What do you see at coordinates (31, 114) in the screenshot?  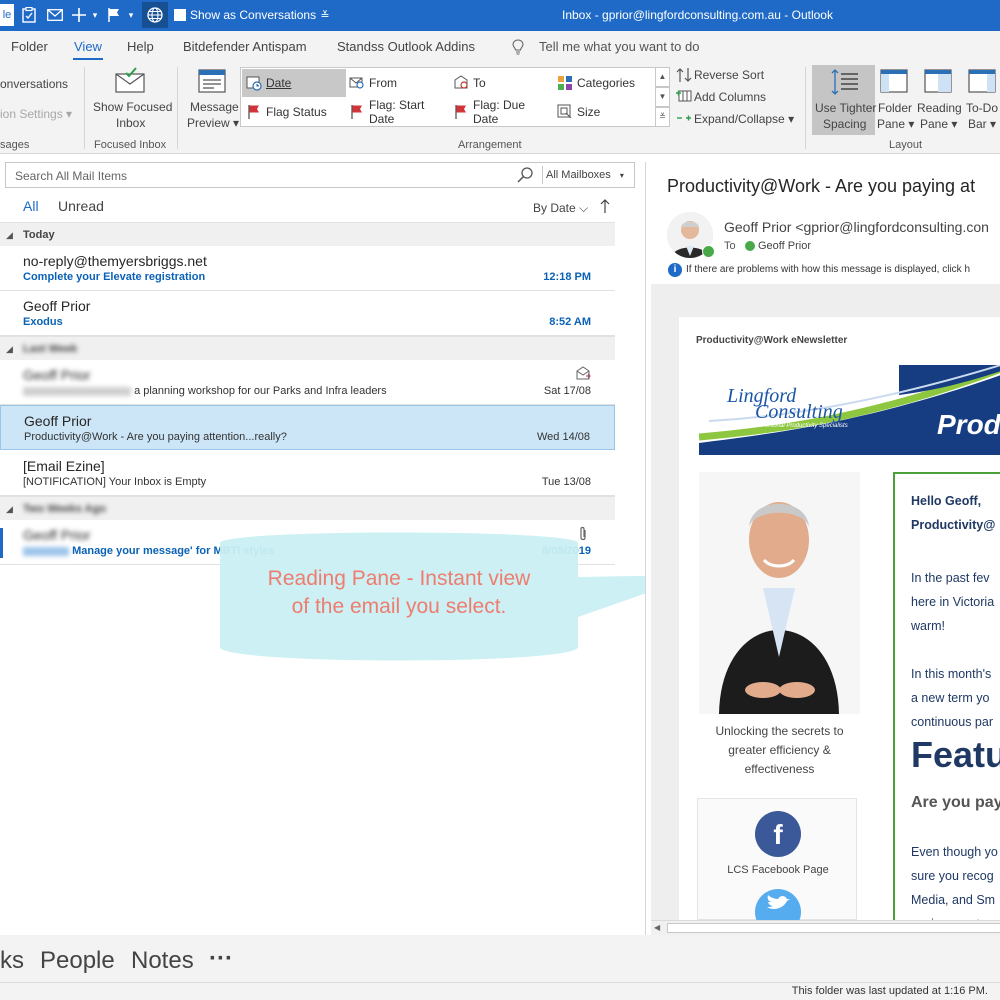 I see `conversation-settings-label: ion Settings` at bounding box center [31, 114].